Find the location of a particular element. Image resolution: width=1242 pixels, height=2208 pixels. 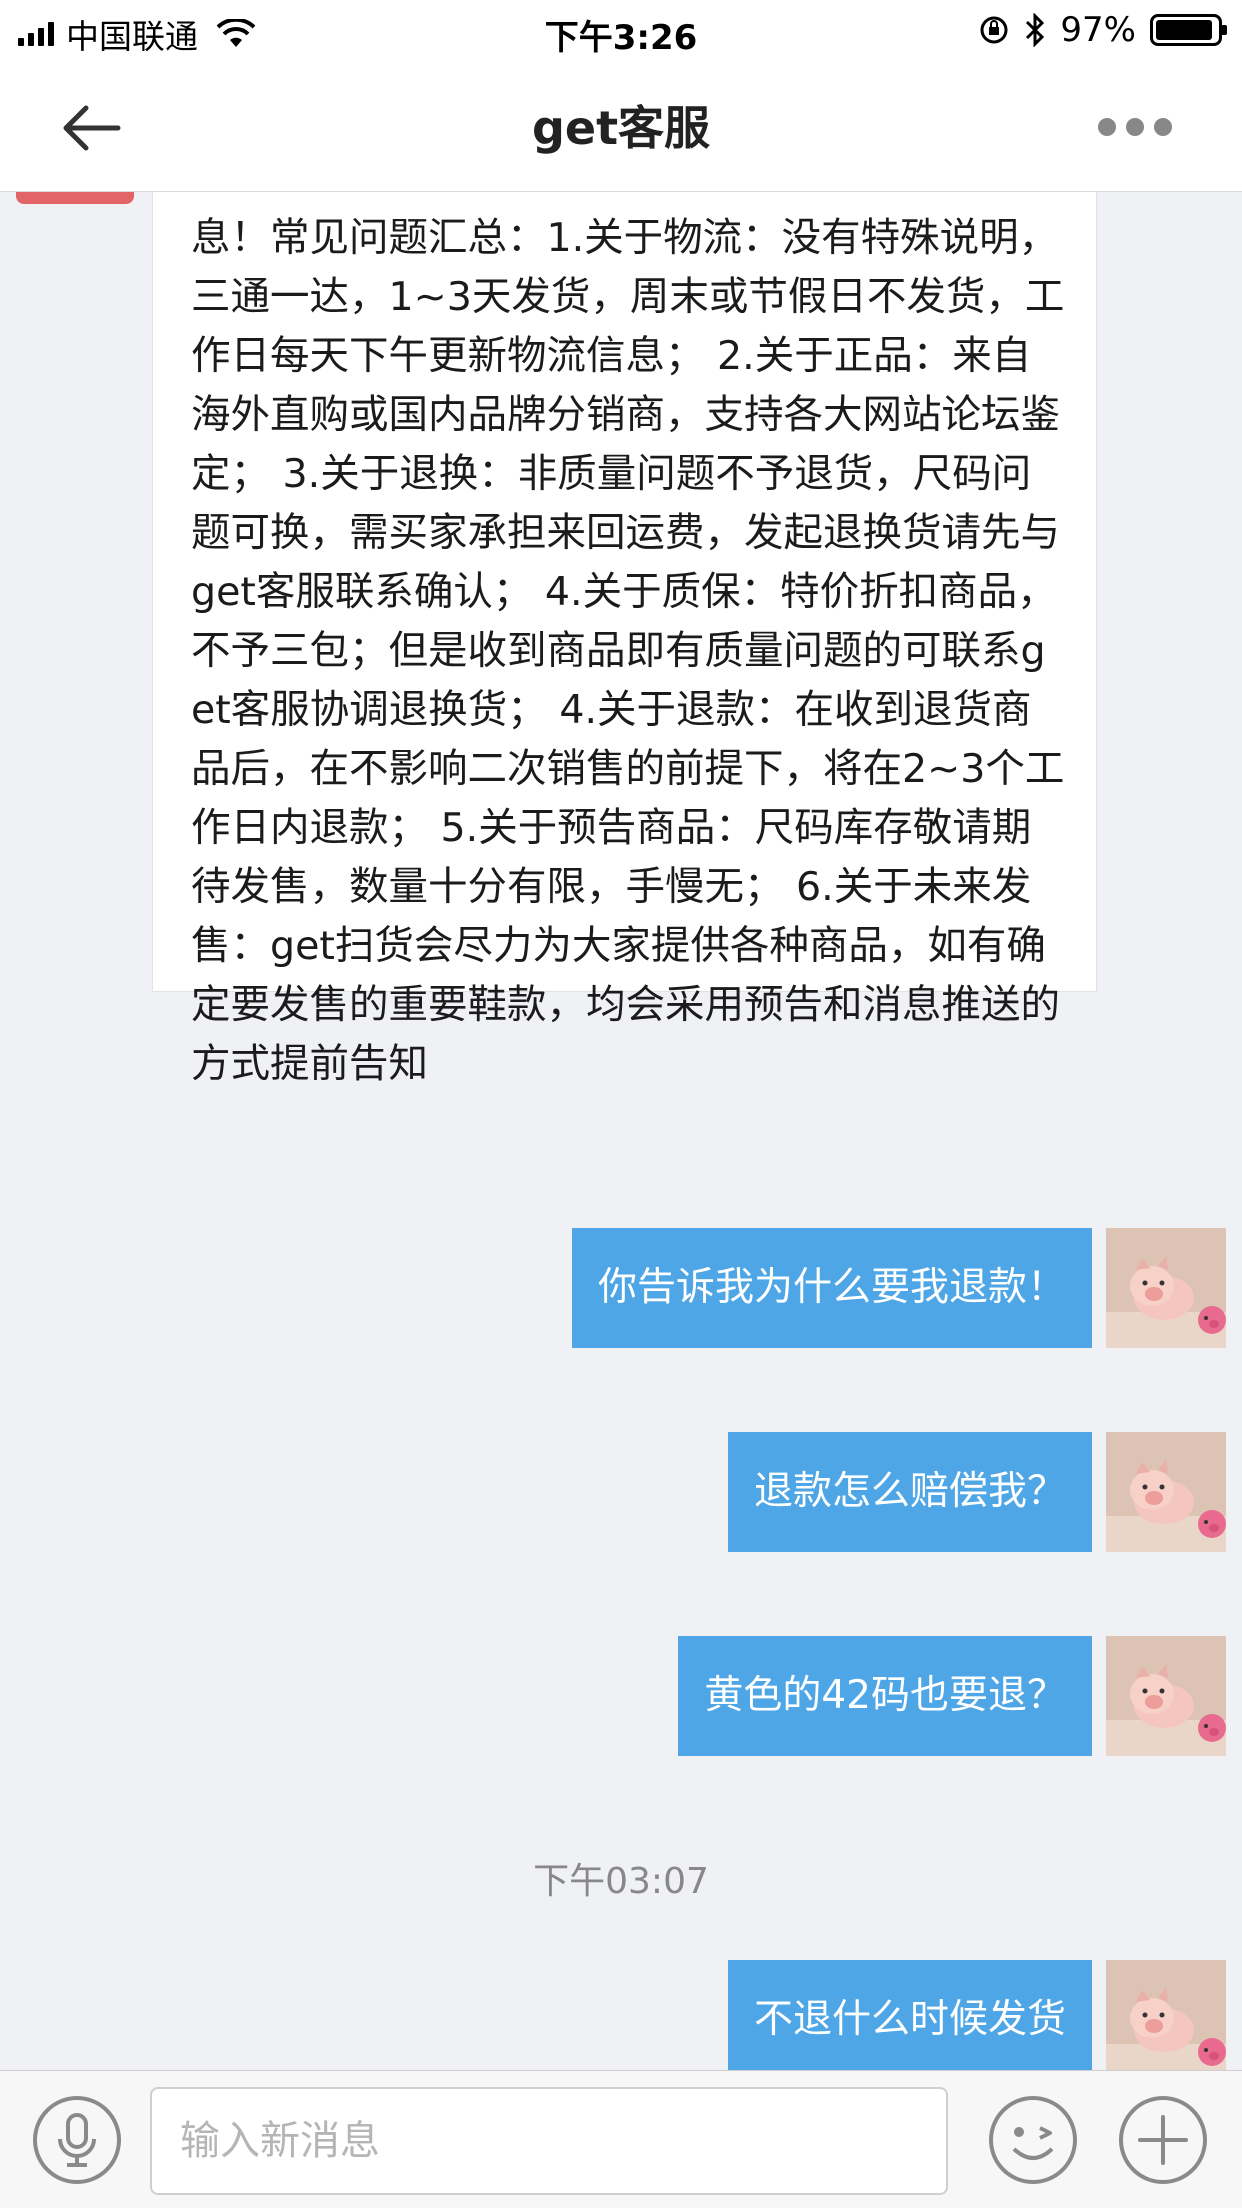

message-row: 黄色的42码也要退？ is located at coordinates (952, 1697).